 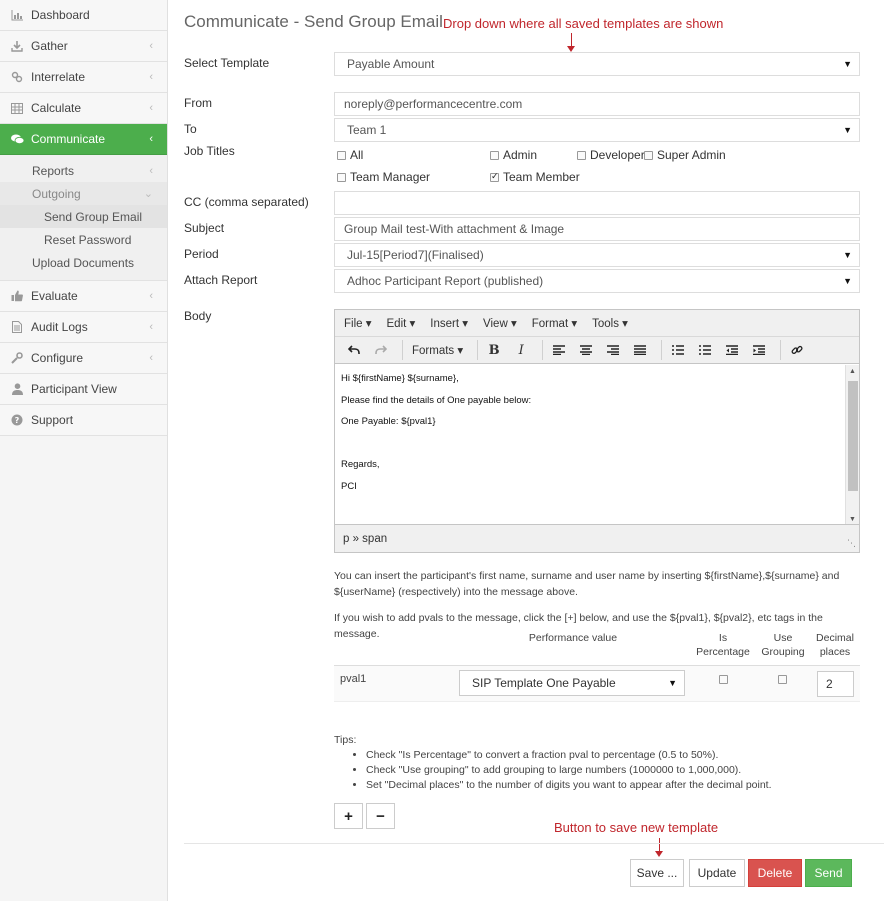 I want to click on menu-edit: Edit ▾, so click(x=401, y=323).